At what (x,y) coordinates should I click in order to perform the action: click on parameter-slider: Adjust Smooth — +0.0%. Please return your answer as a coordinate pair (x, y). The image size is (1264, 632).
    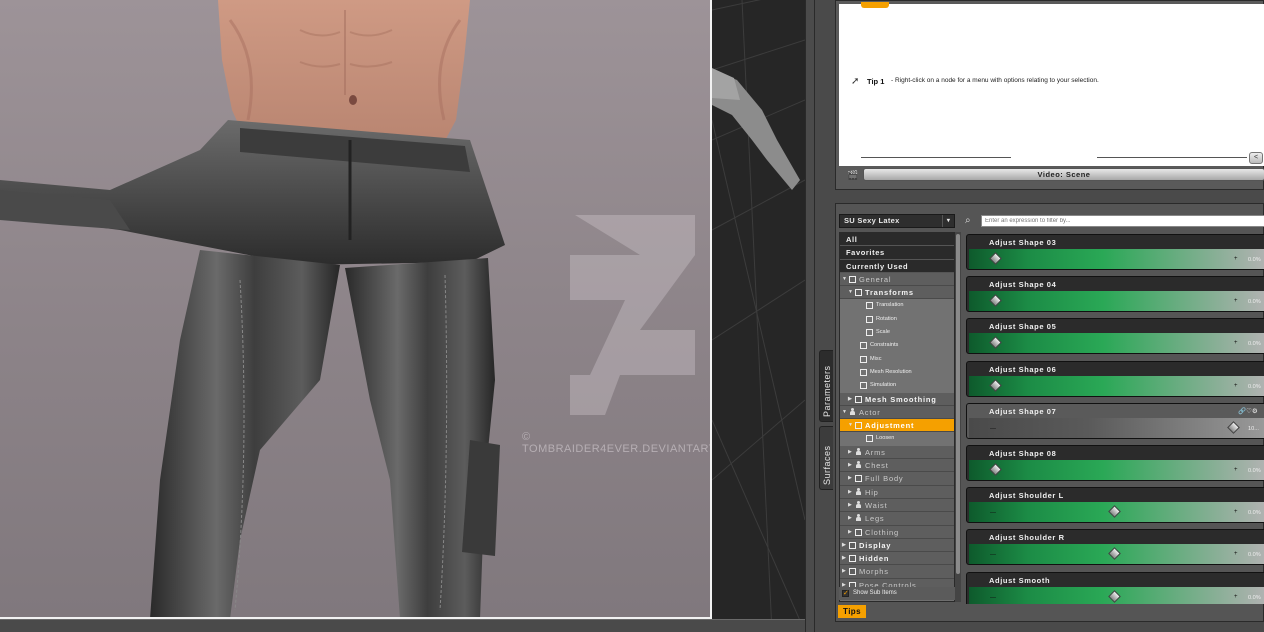
    Looking at the image, I should click on (1115, 587).